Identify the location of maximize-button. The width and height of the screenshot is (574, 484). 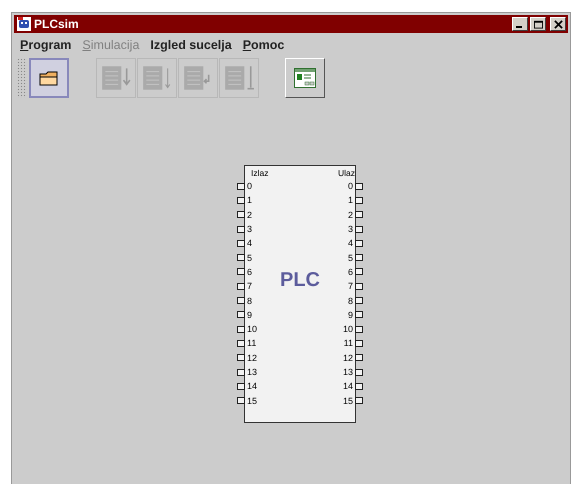
(538, 24).